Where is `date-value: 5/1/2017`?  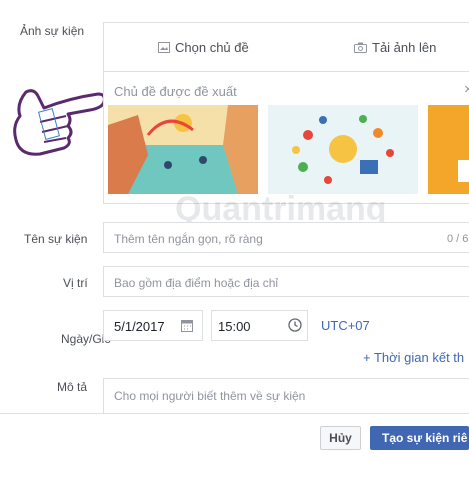 date-value: 5/1/2017 is located at coordinates (139, 326).